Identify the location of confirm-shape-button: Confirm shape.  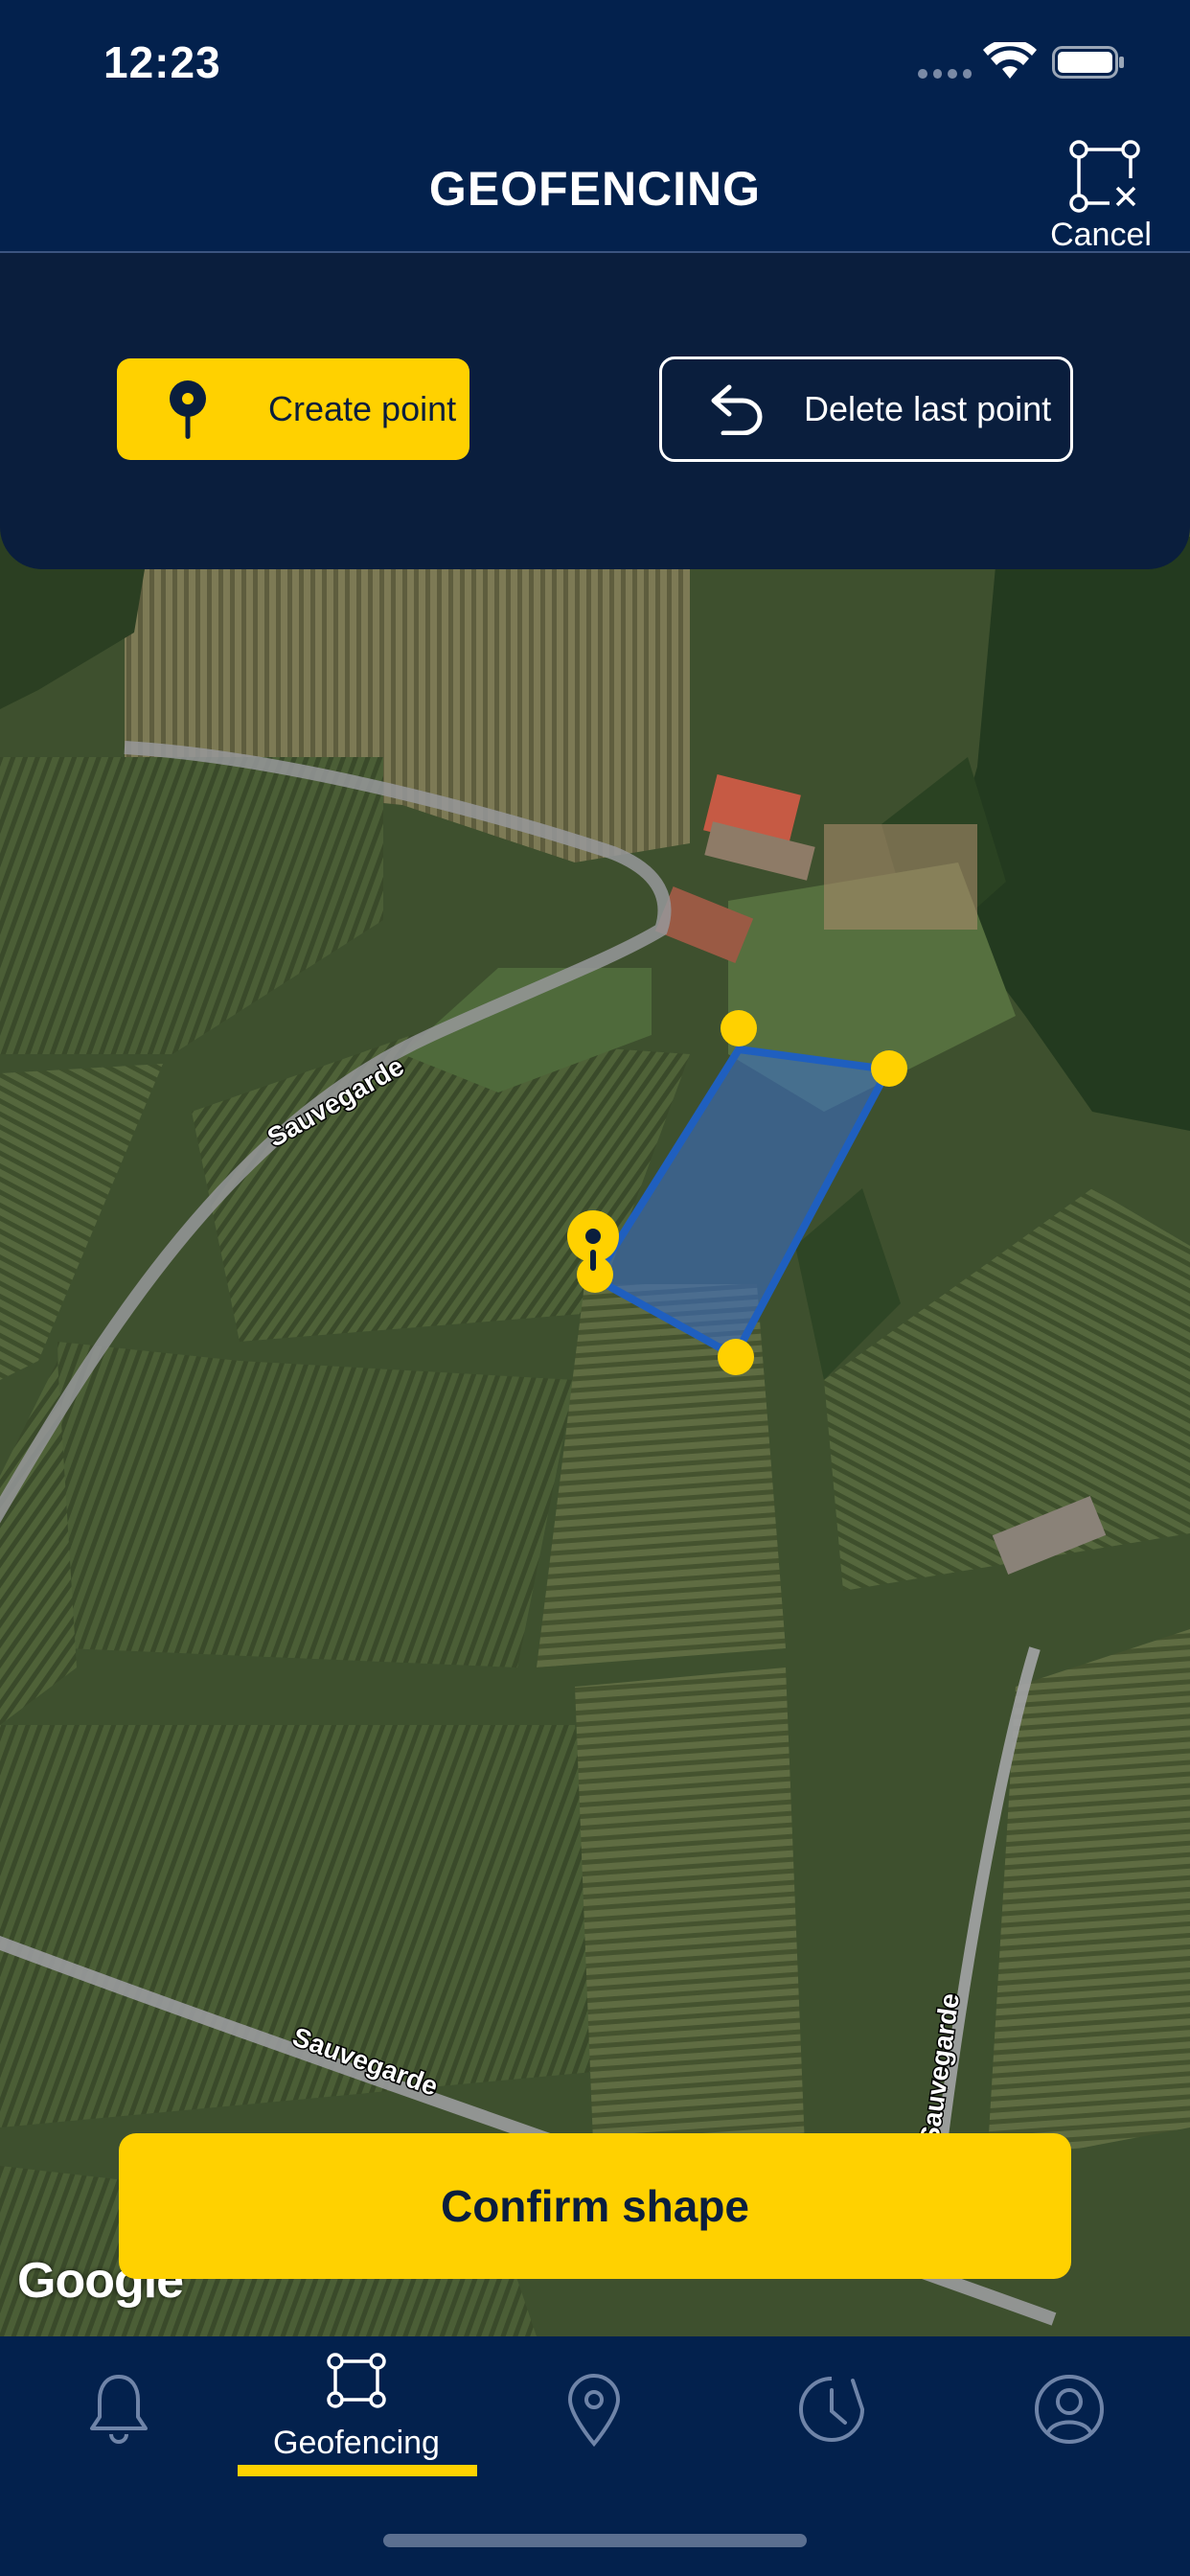
(595, 2206).